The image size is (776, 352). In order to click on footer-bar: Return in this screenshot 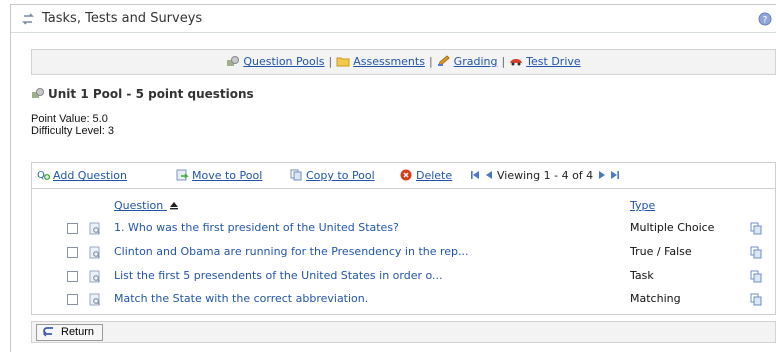, I will do `click(403, 332)`.